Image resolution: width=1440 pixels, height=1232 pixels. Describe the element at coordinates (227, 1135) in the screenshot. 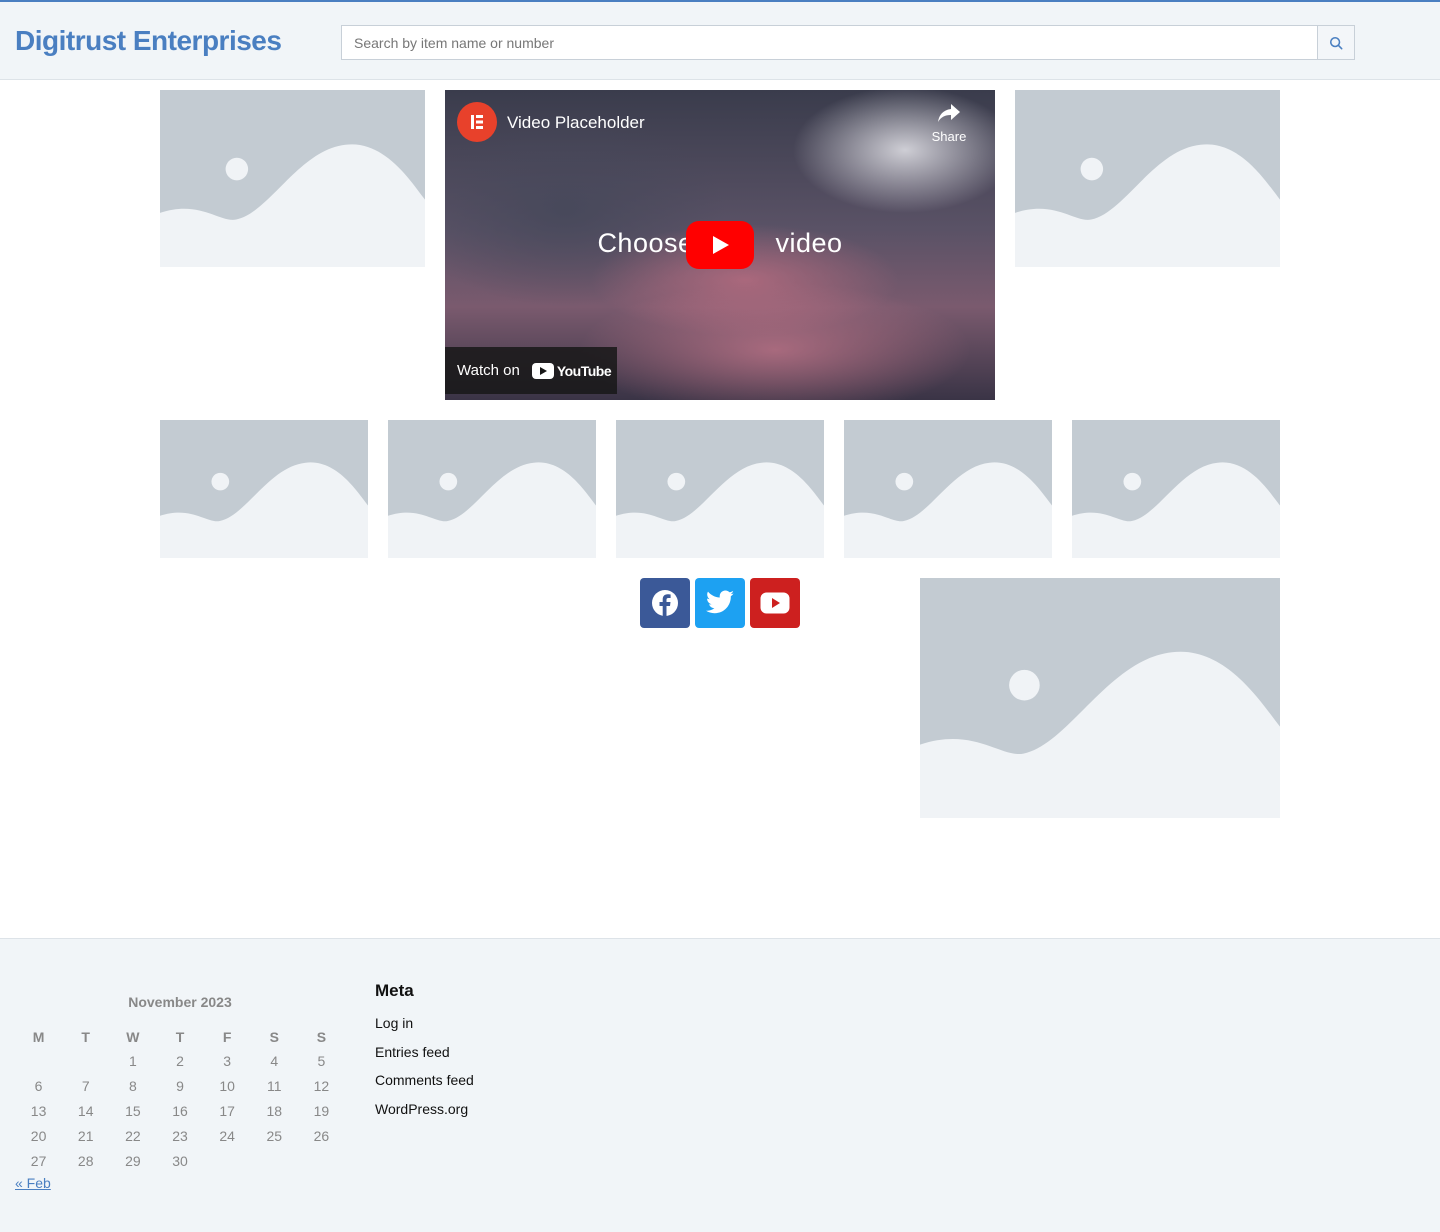

I see `calendar-day: 24` at that location.